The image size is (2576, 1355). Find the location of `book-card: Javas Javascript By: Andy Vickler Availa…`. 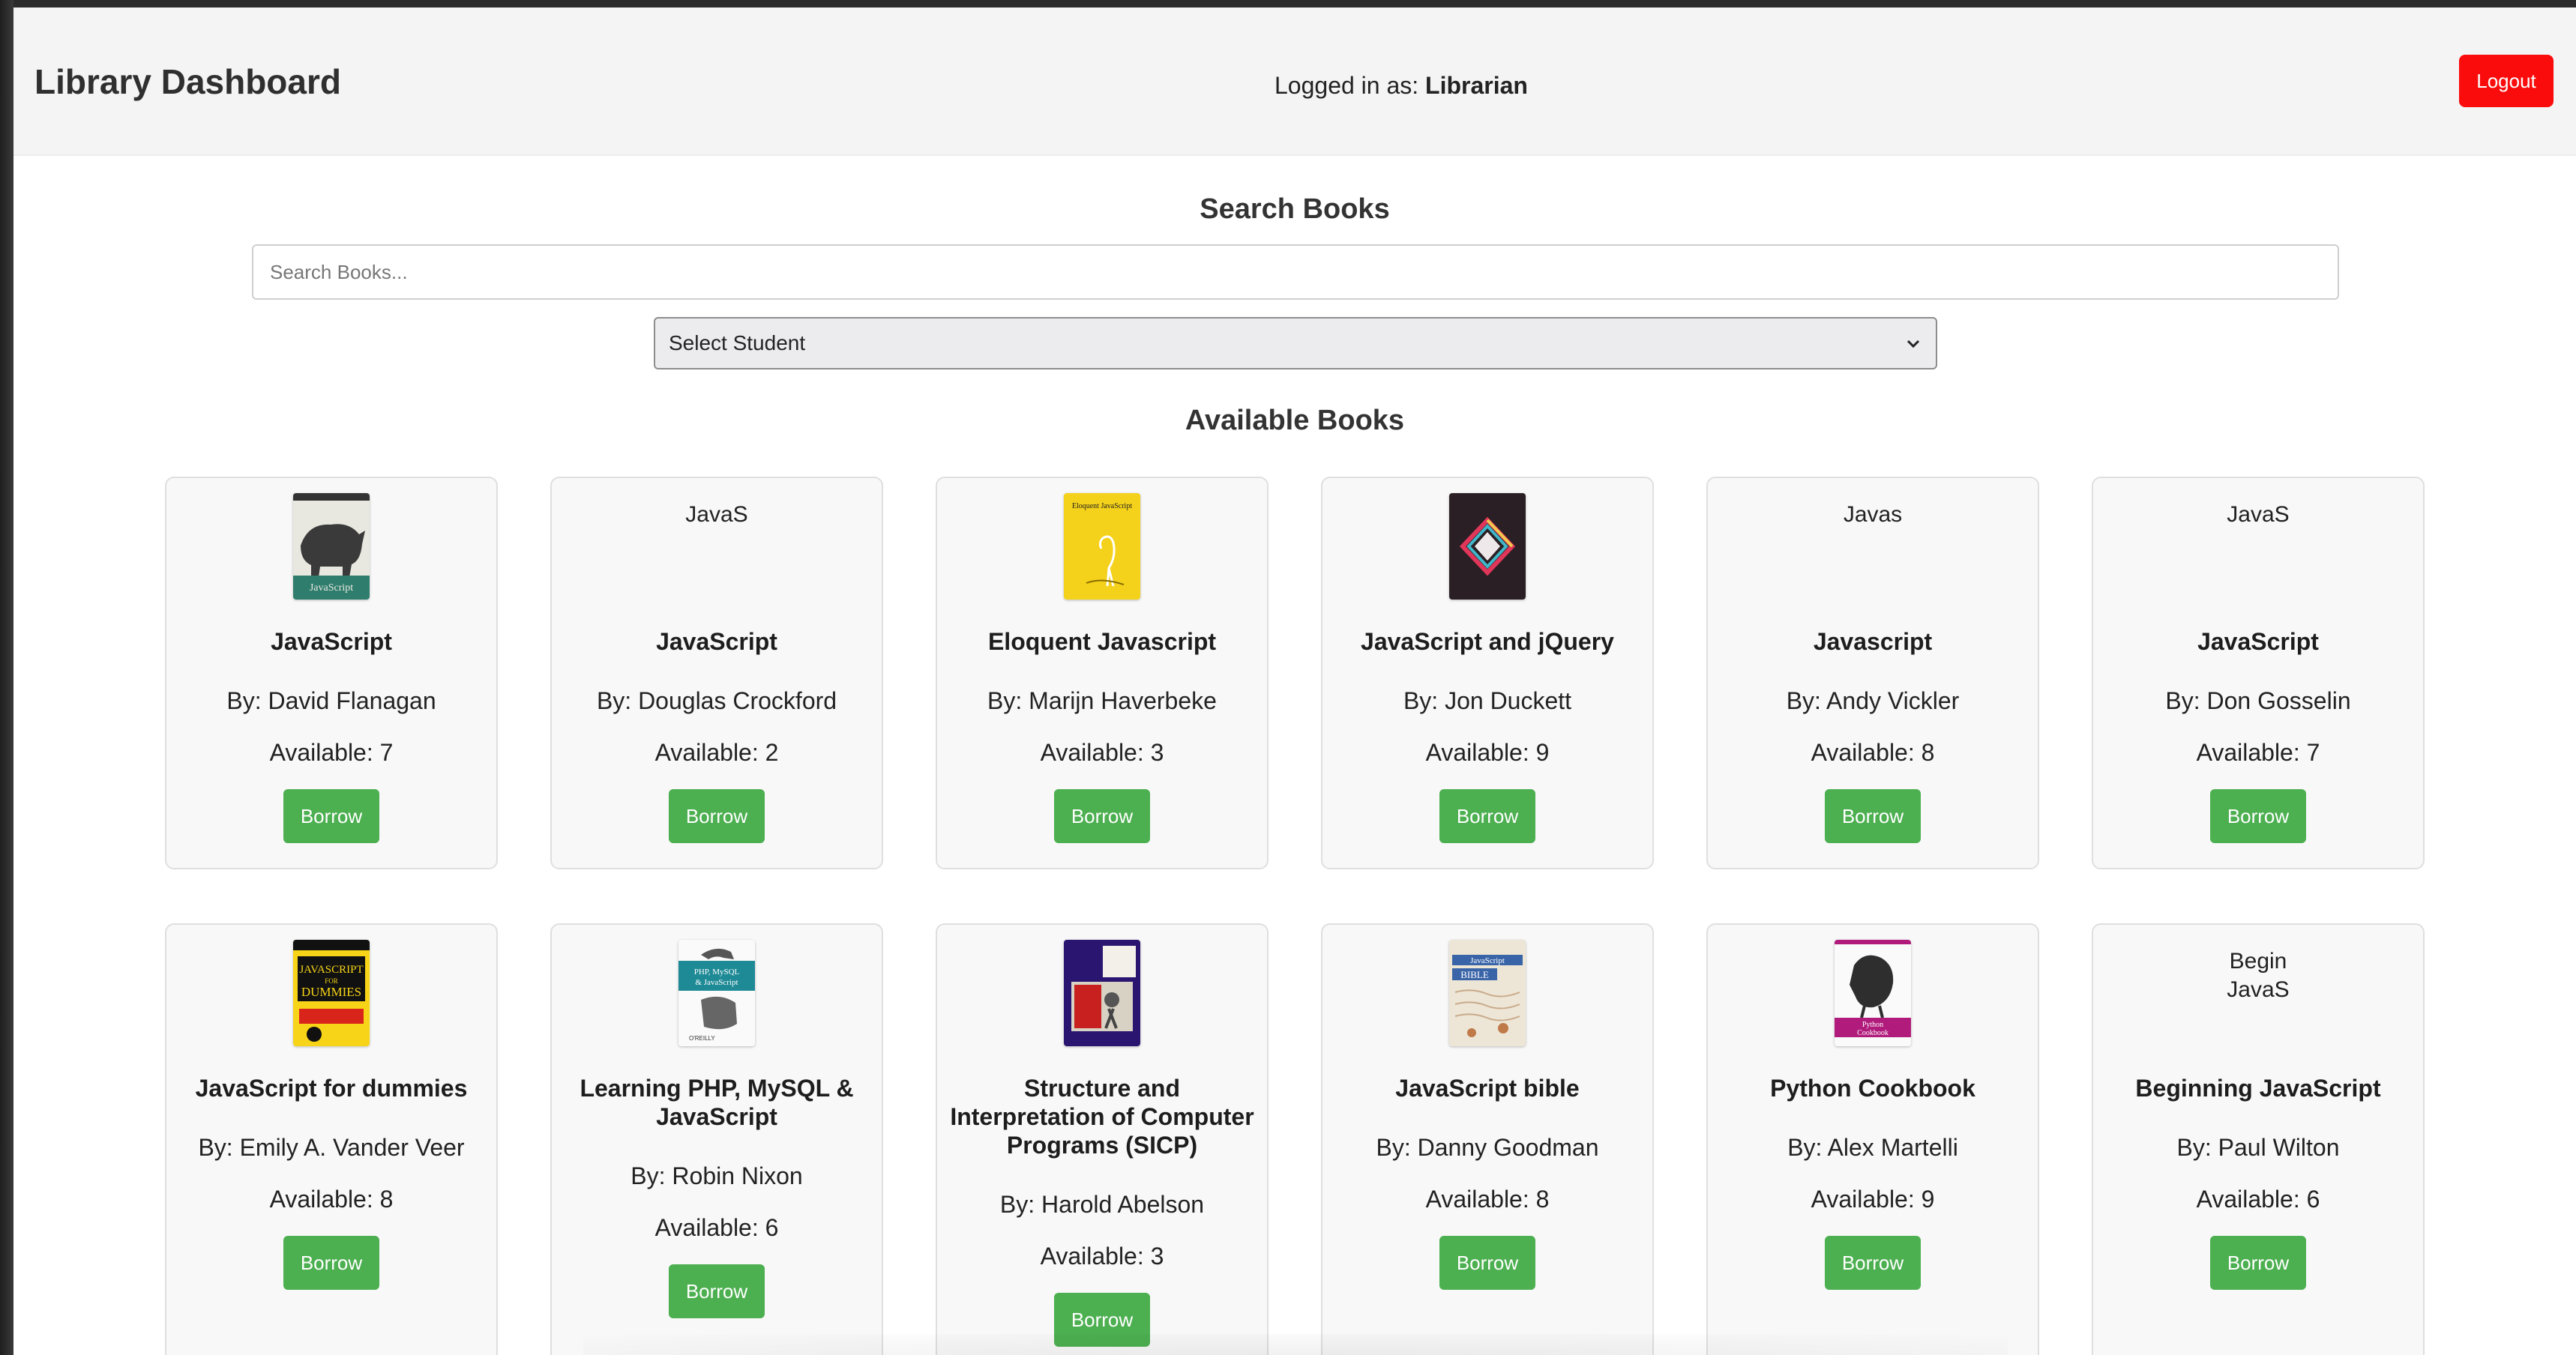

book-card: Javas Javascript By: Andy Vickler Availa… is located at coordinates (1873, 673).